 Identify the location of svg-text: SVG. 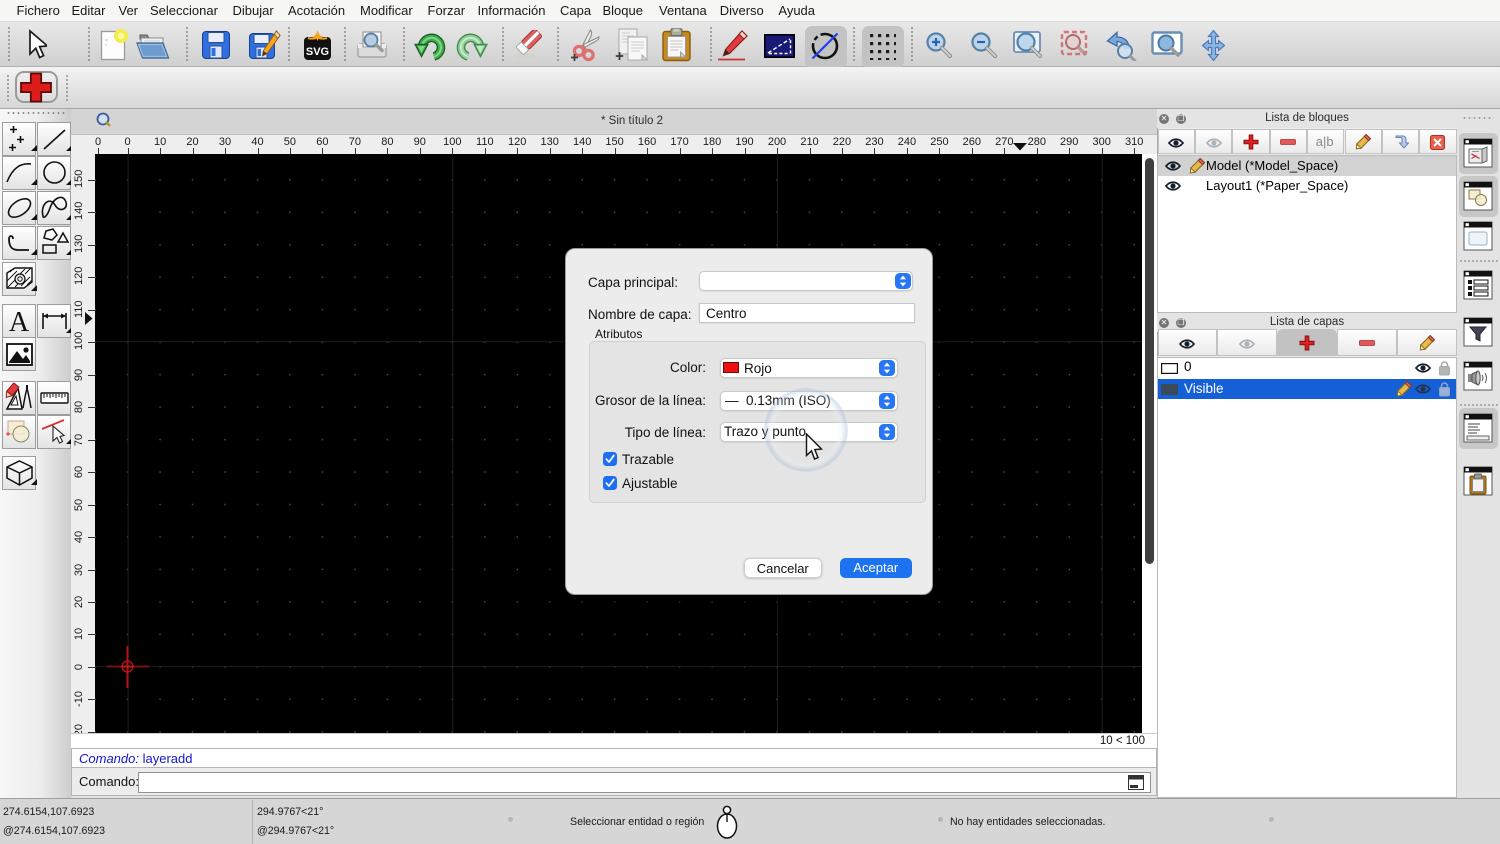
(317, 52).